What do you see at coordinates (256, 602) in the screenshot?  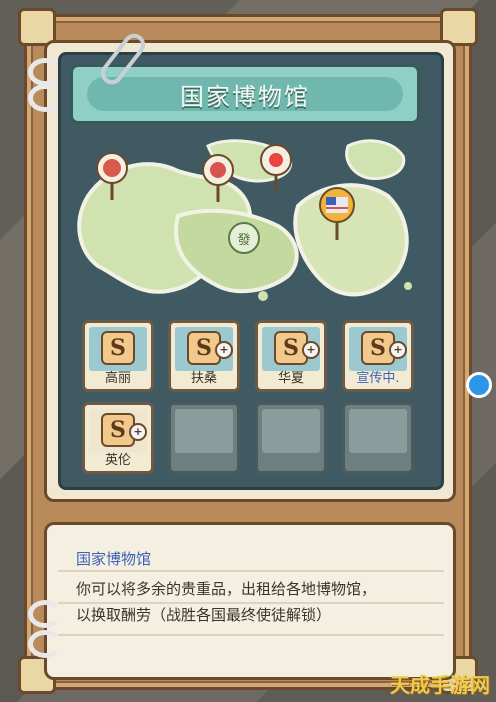 I see `description-text: 你可以将多余的贵重品，出租给各地博物馆， 以换取酬劳（战胜各国最终使徒解锁）` at bounding box center [256, 602].